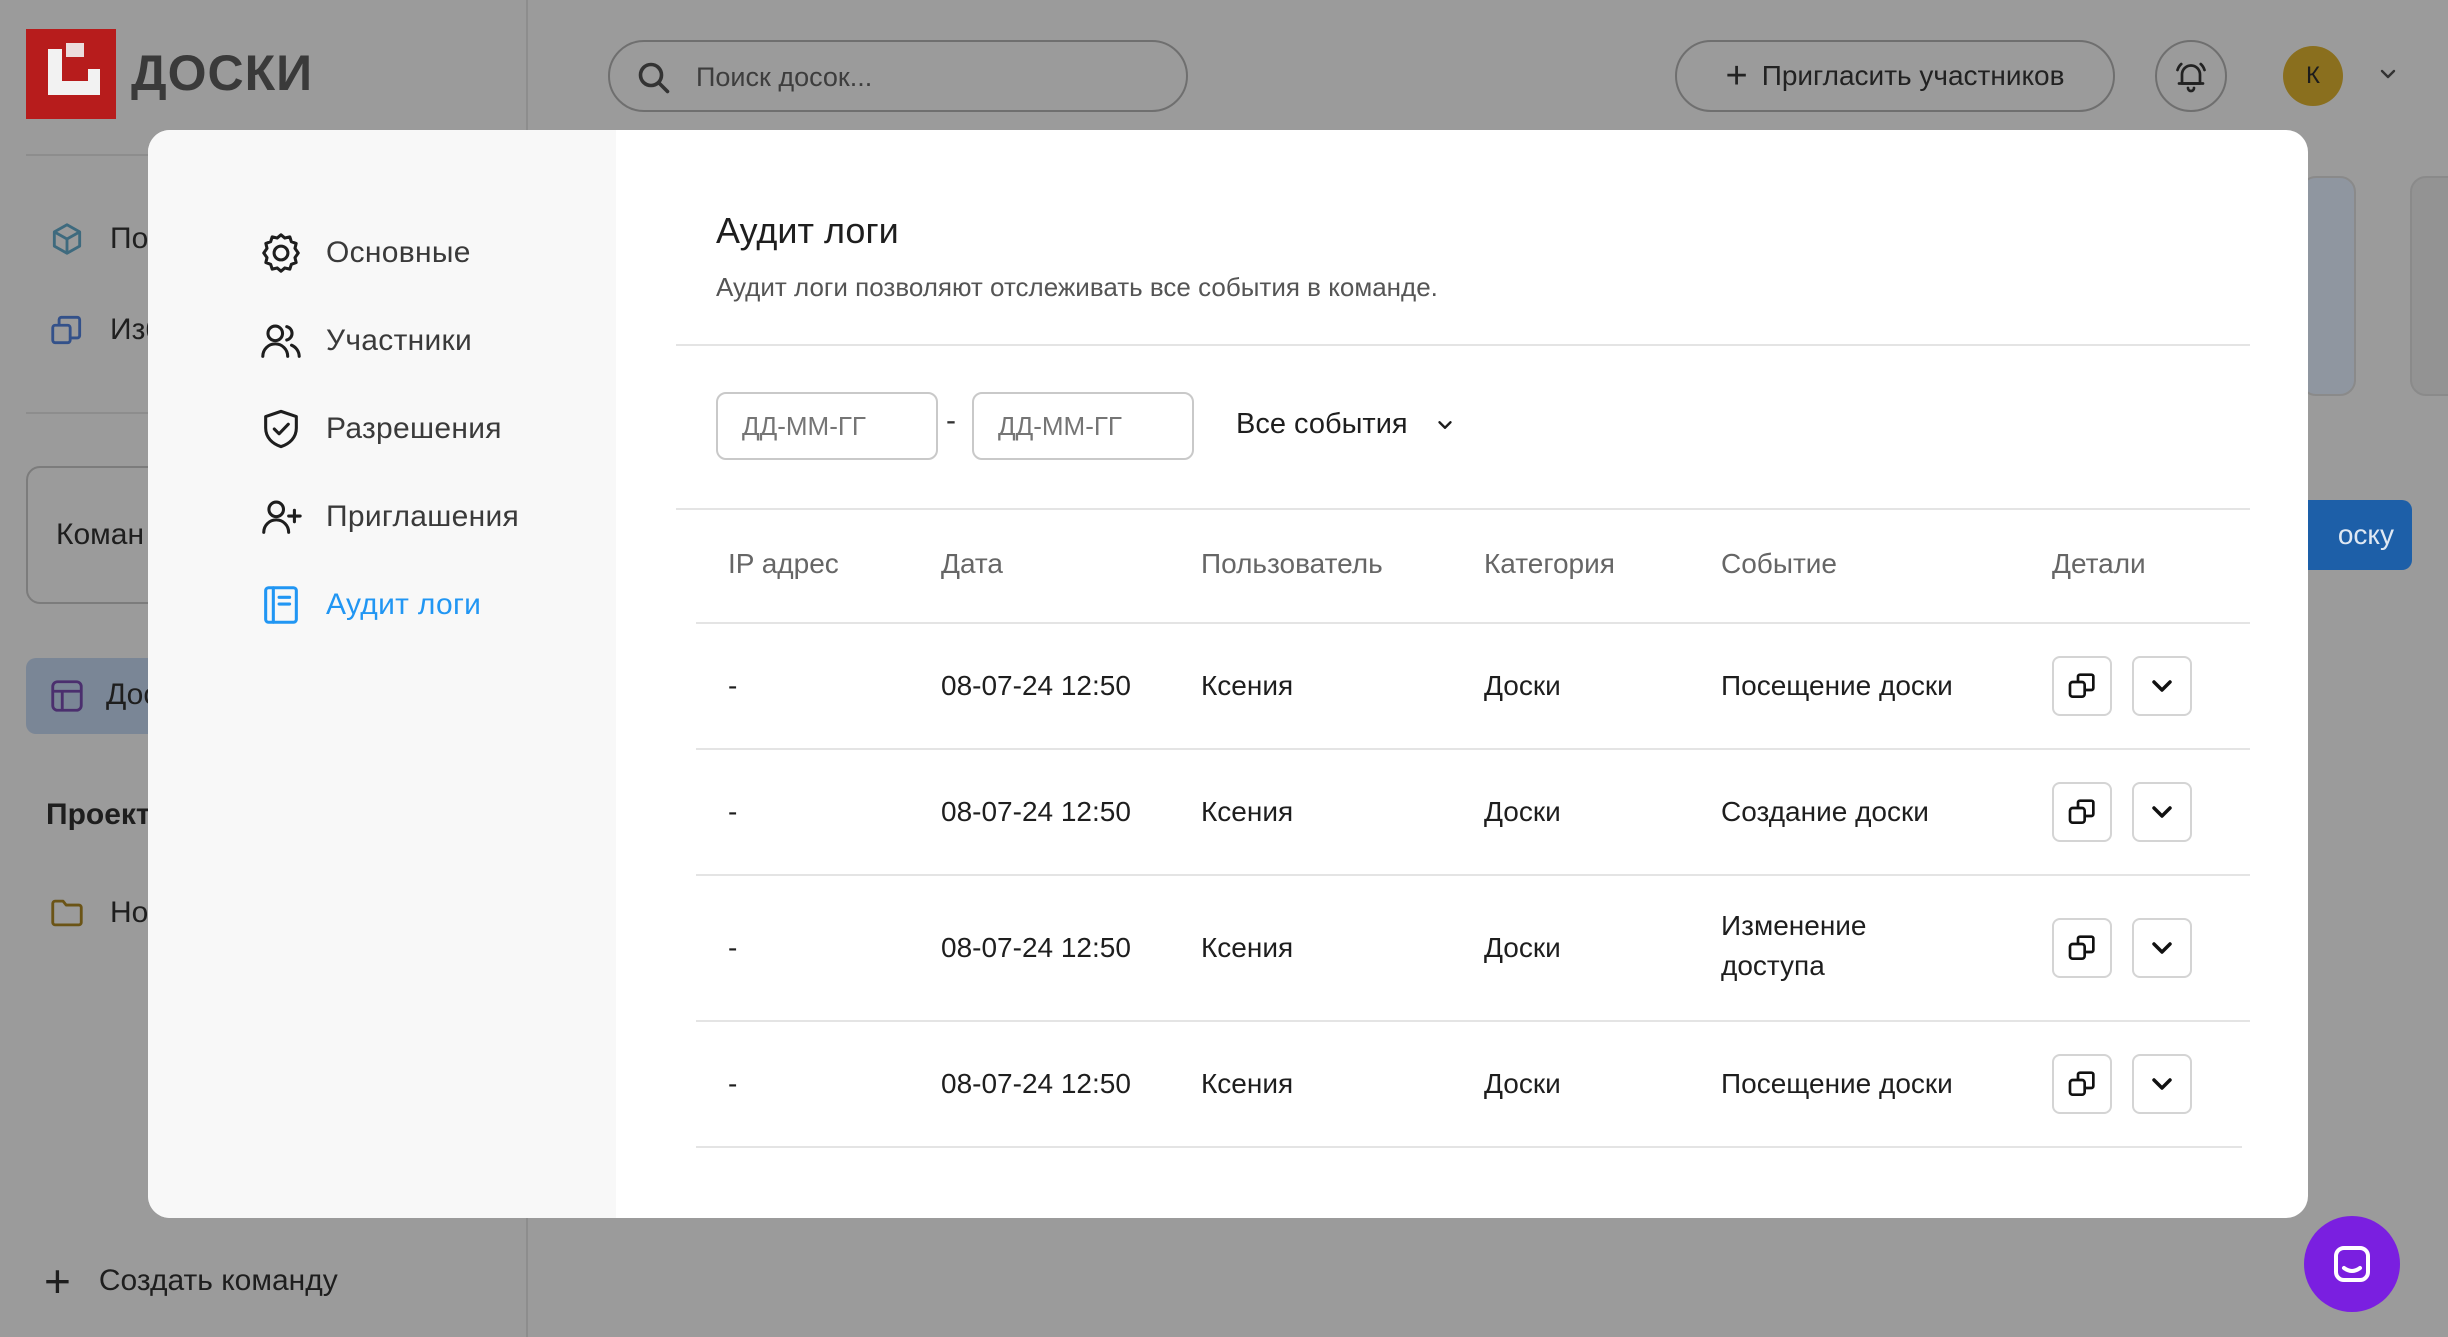 The image size is (2448, 1337). Describe the element at coordinates (98, 814) in the screenshot. I see `projects-heading: Проект` at that location.